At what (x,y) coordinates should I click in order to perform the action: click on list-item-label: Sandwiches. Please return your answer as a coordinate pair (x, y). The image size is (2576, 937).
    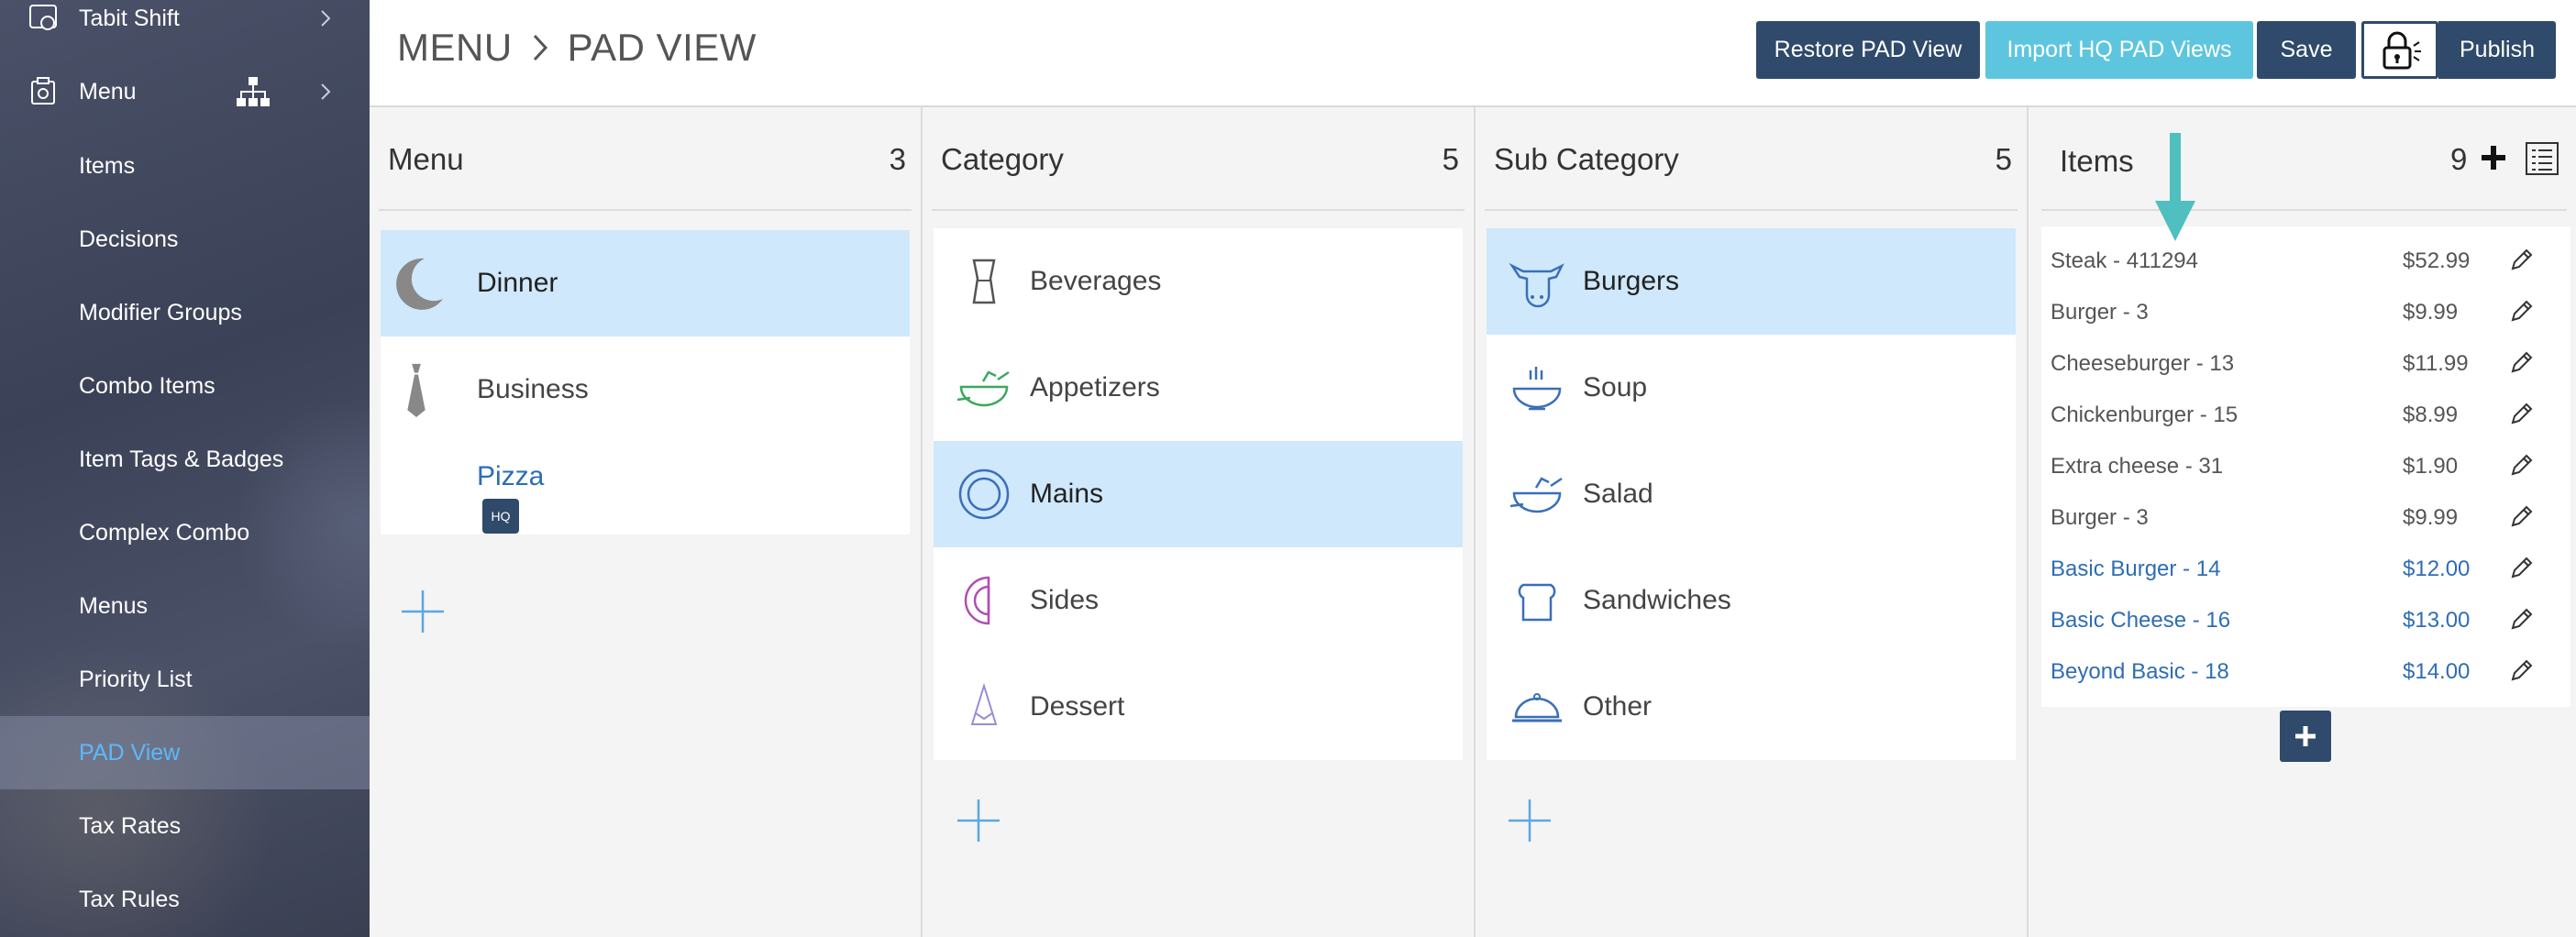
    Looking at the image, I should click on (1657, 600).